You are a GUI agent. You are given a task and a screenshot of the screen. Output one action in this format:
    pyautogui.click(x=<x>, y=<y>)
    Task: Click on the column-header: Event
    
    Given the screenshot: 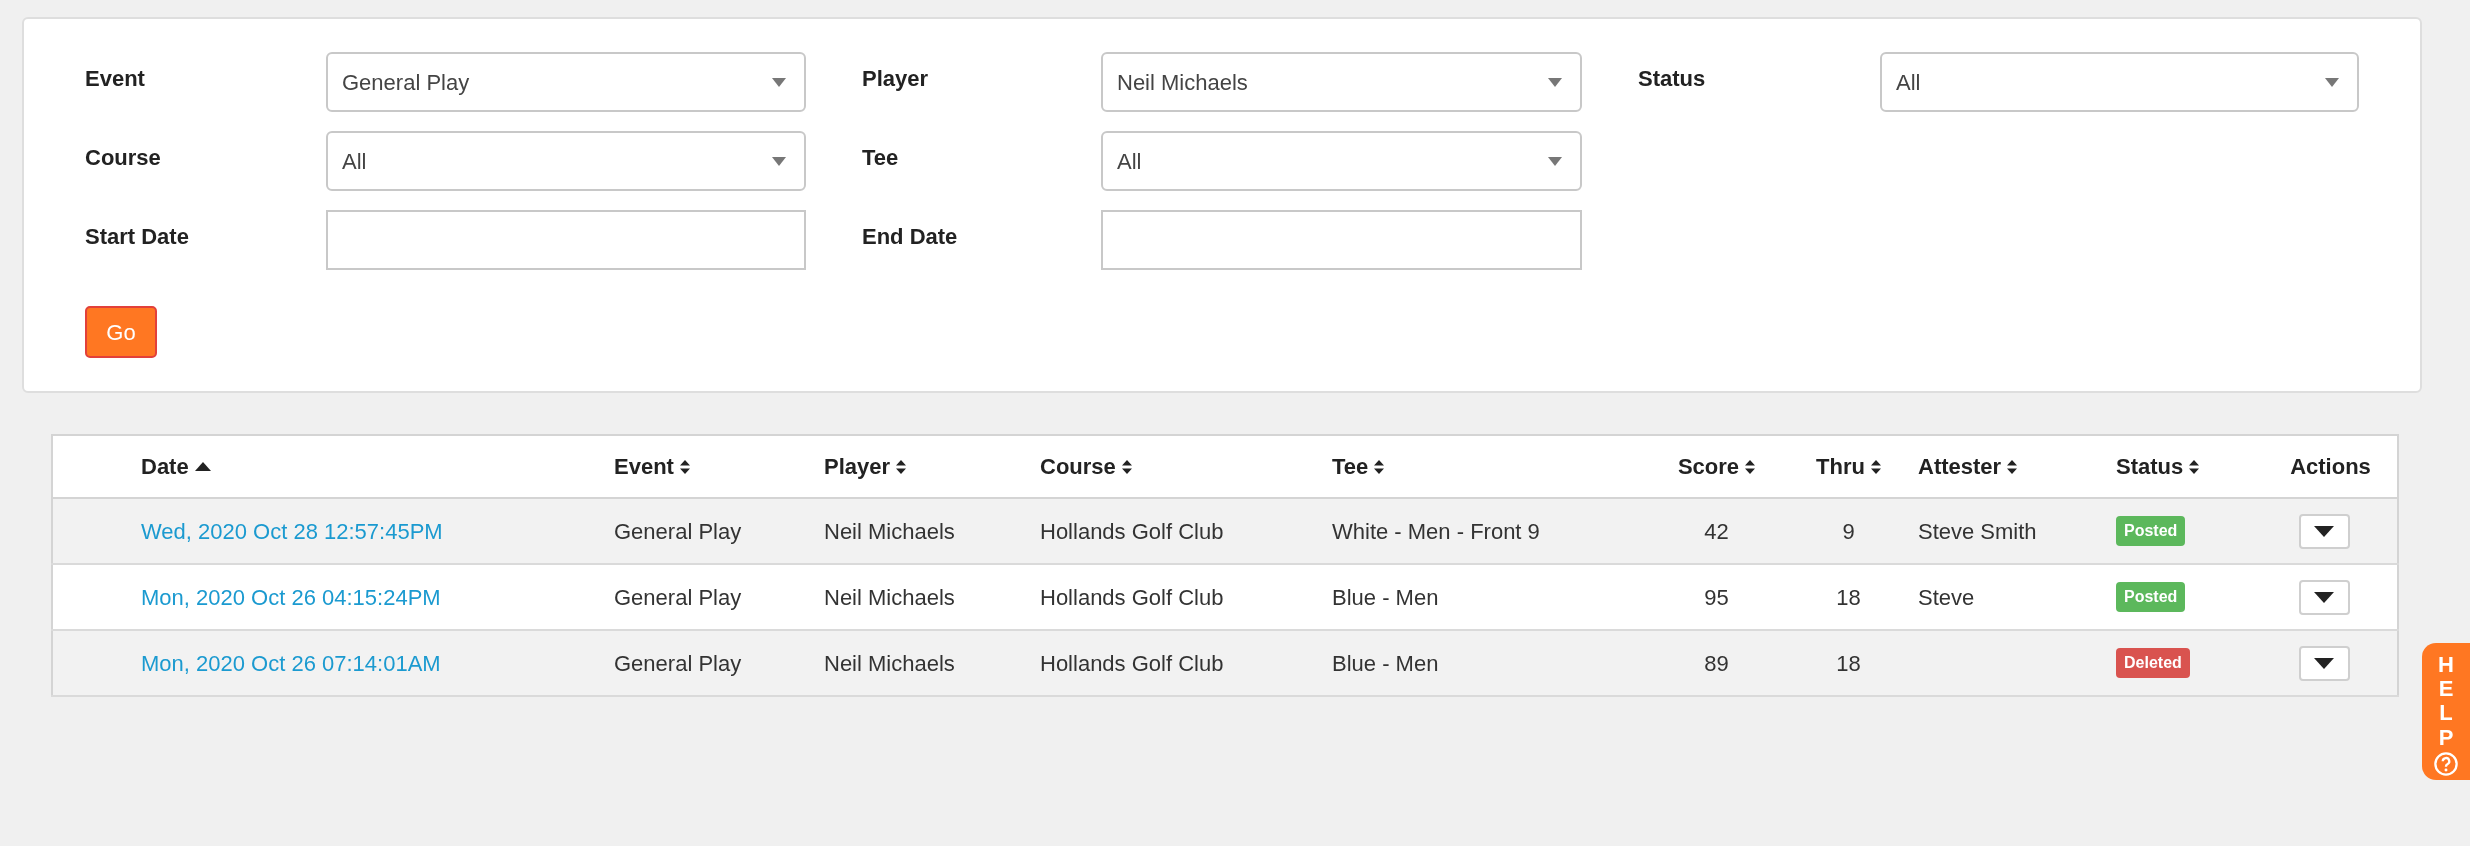 What is the action you would take?
    pyautogui.click(x=652, y=466)
    